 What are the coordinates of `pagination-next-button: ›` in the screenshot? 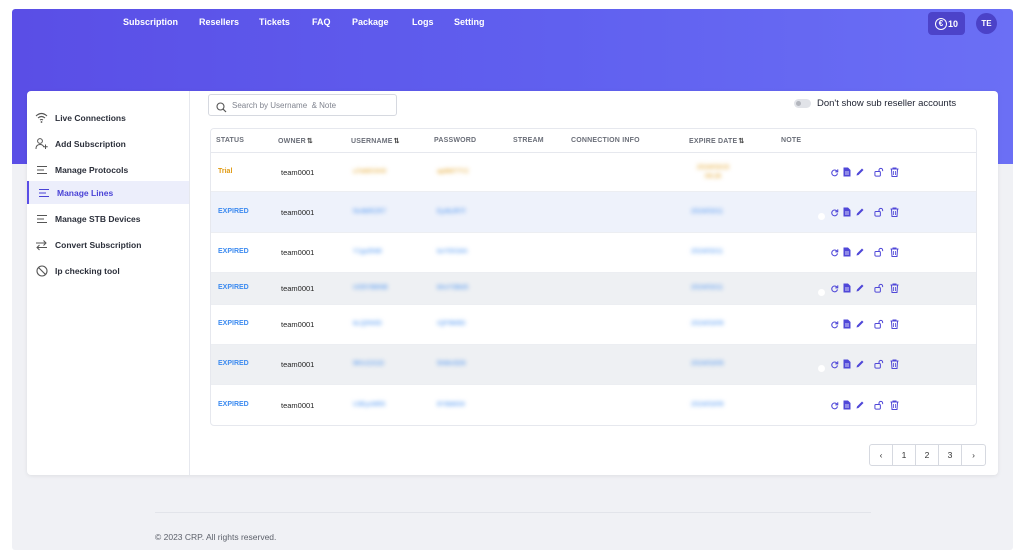 It's located at (973, 455).